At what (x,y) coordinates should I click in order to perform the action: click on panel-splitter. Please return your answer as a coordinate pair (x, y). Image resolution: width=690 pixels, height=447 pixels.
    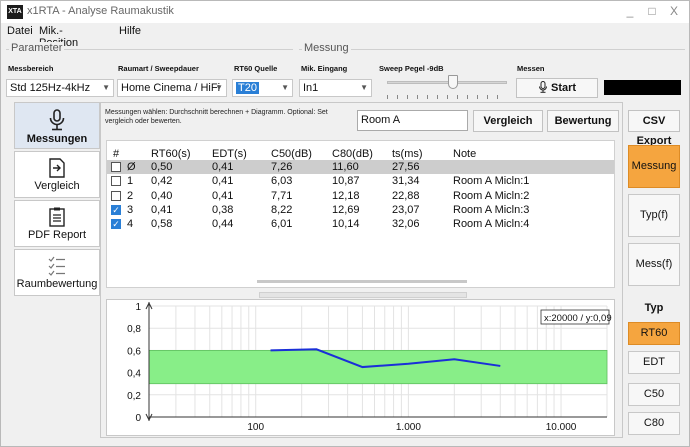
    Looking at the image, I should click on (363, 295).